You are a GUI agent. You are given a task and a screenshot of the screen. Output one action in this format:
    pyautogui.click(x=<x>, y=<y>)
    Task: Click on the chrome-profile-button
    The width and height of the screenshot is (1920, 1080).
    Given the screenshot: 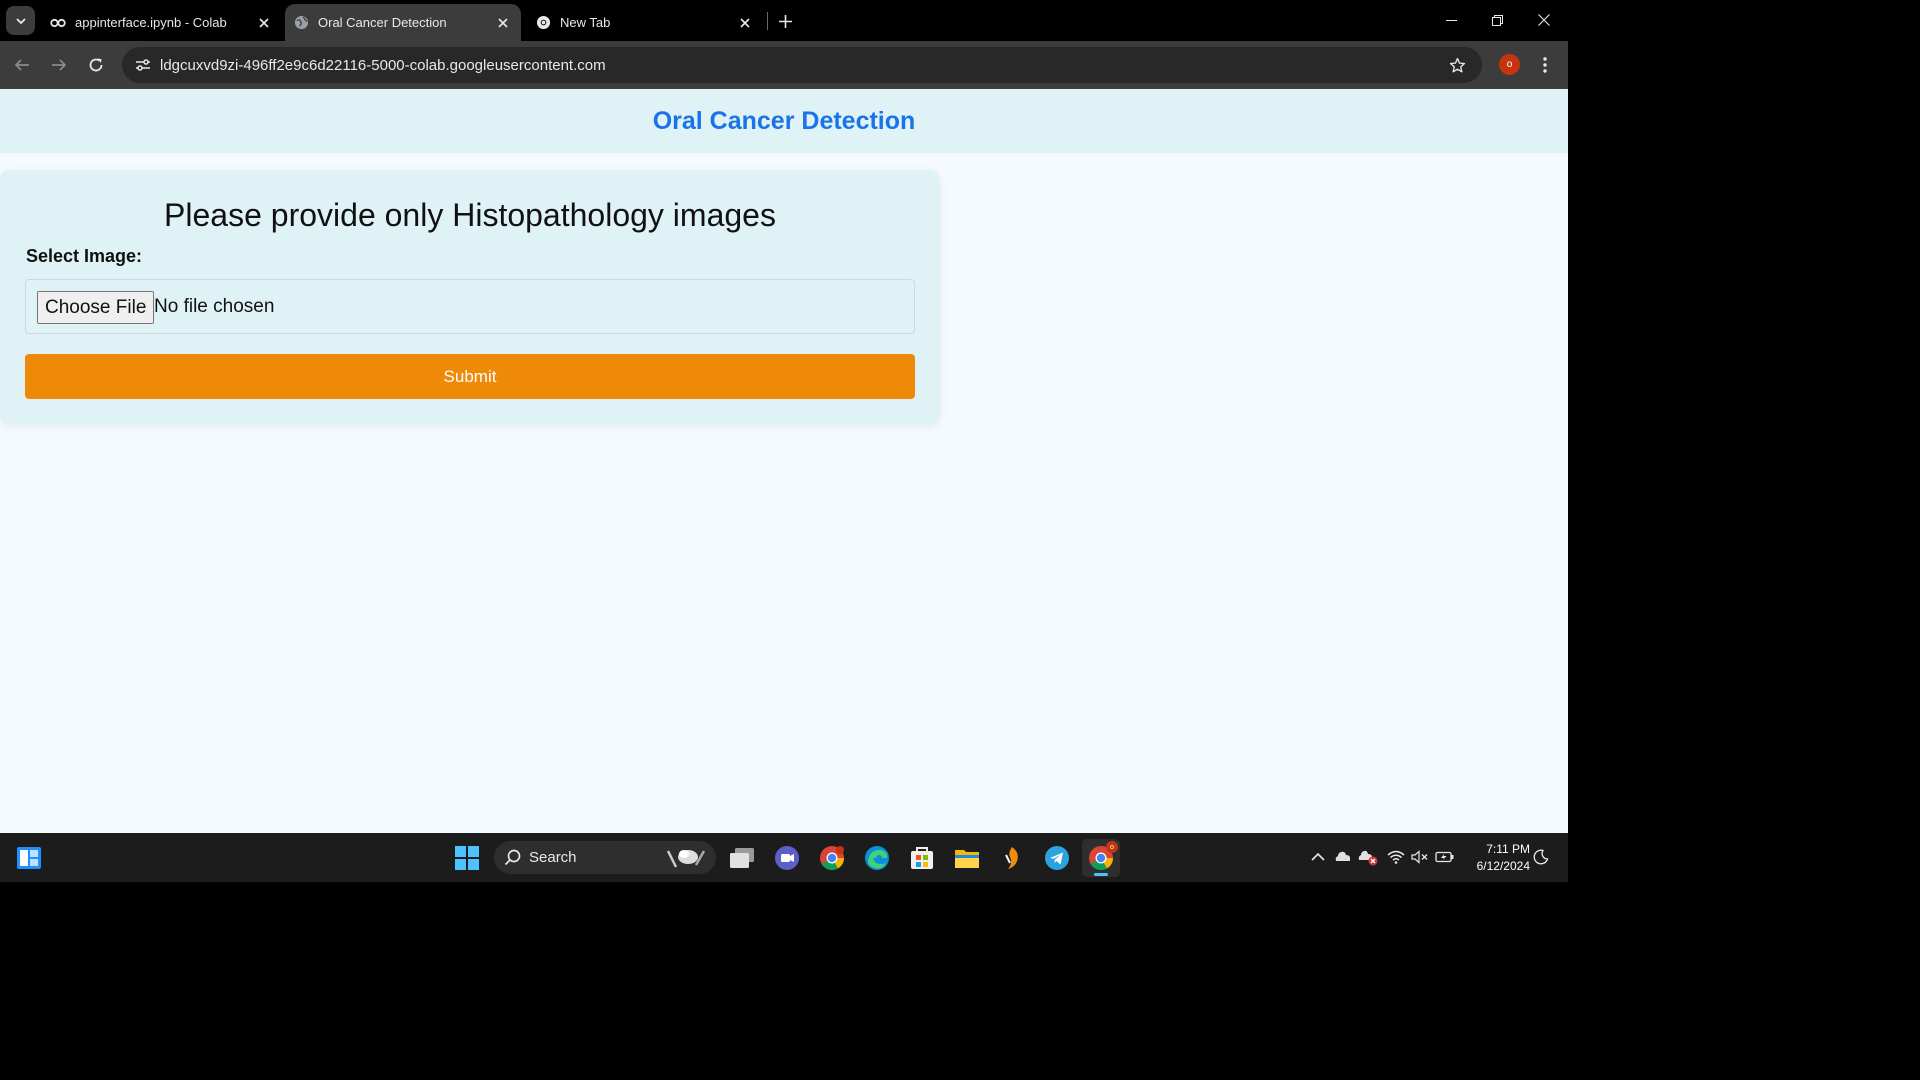 What is the action you would take?
    pyautogui.click(x=832, y=858)
    